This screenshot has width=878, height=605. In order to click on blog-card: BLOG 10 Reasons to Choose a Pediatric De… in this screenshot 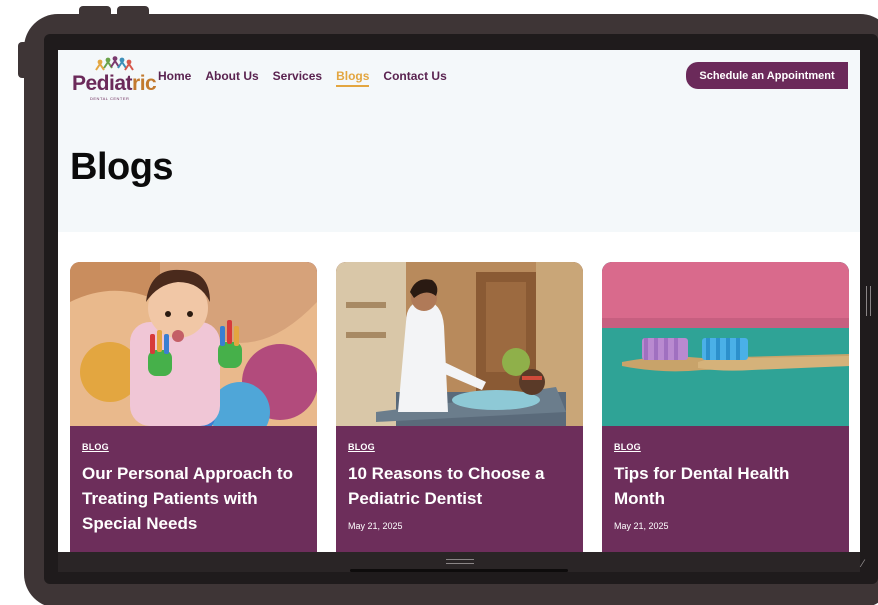, I will do `click(459, 407)`.